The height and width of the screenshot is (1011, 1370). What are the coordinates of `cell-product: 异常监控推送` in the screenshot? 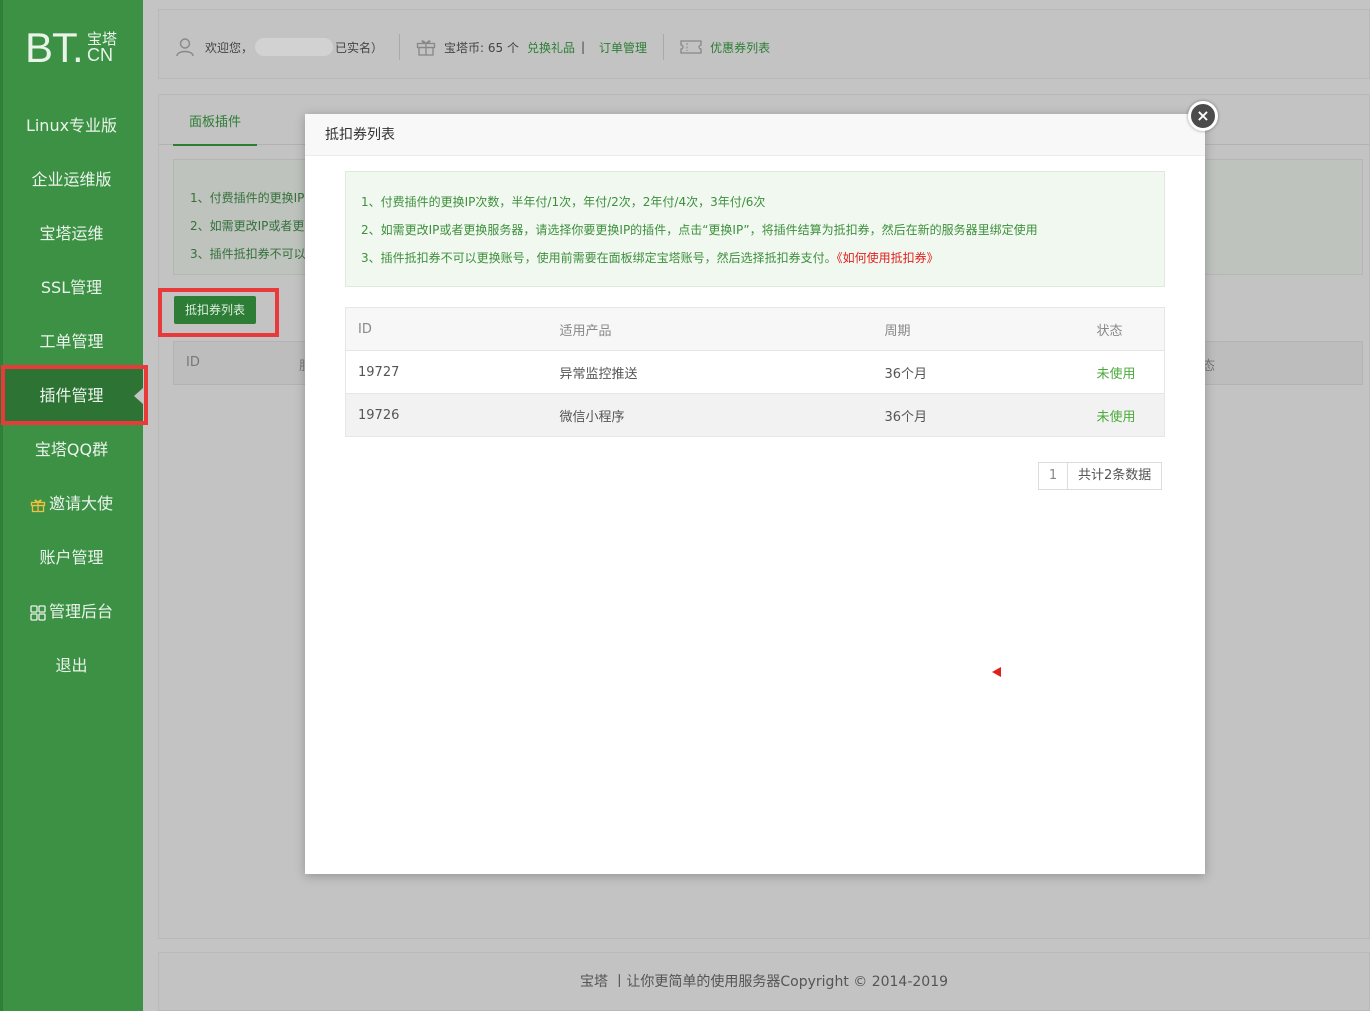 It's located at (710, 372).